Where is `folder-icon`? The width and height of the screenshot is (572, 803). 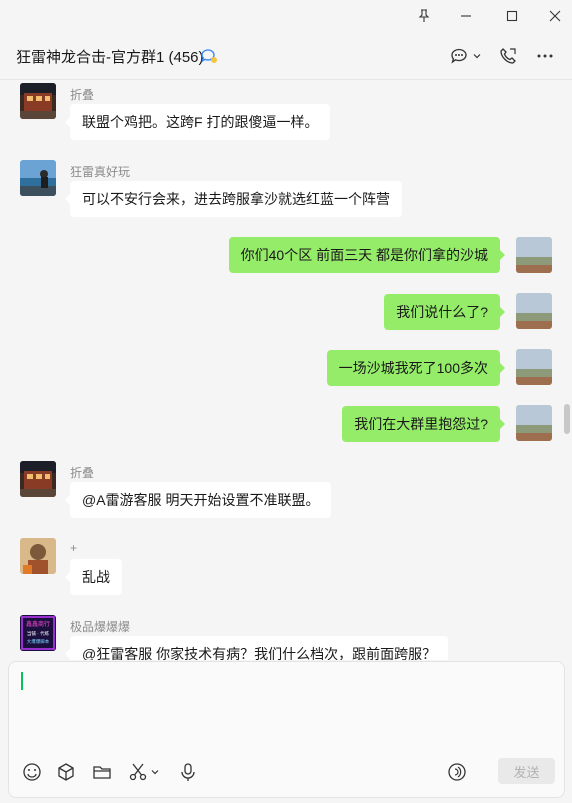
folder-icon is located at coordinates (102, 772).